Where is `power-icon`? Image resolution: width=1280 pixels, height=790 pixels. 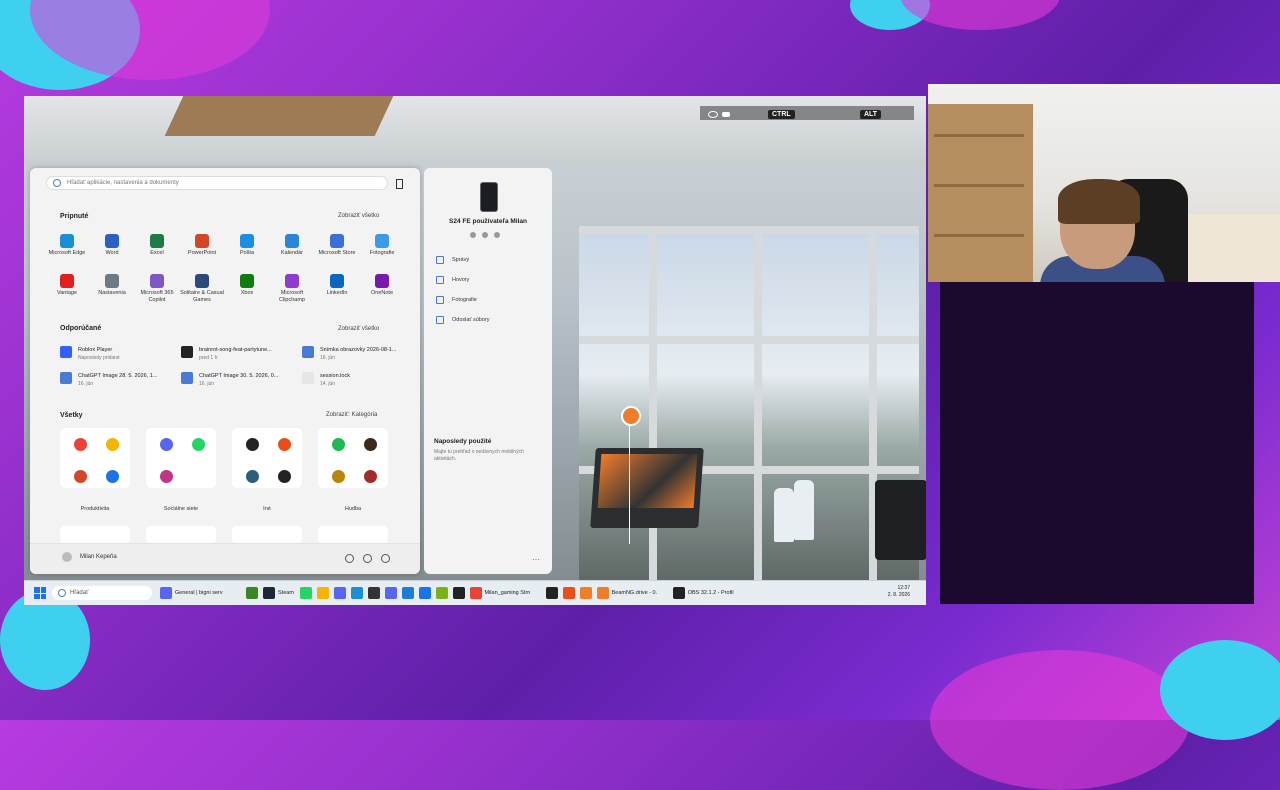 power-icon is located at coordinates (385, 558).